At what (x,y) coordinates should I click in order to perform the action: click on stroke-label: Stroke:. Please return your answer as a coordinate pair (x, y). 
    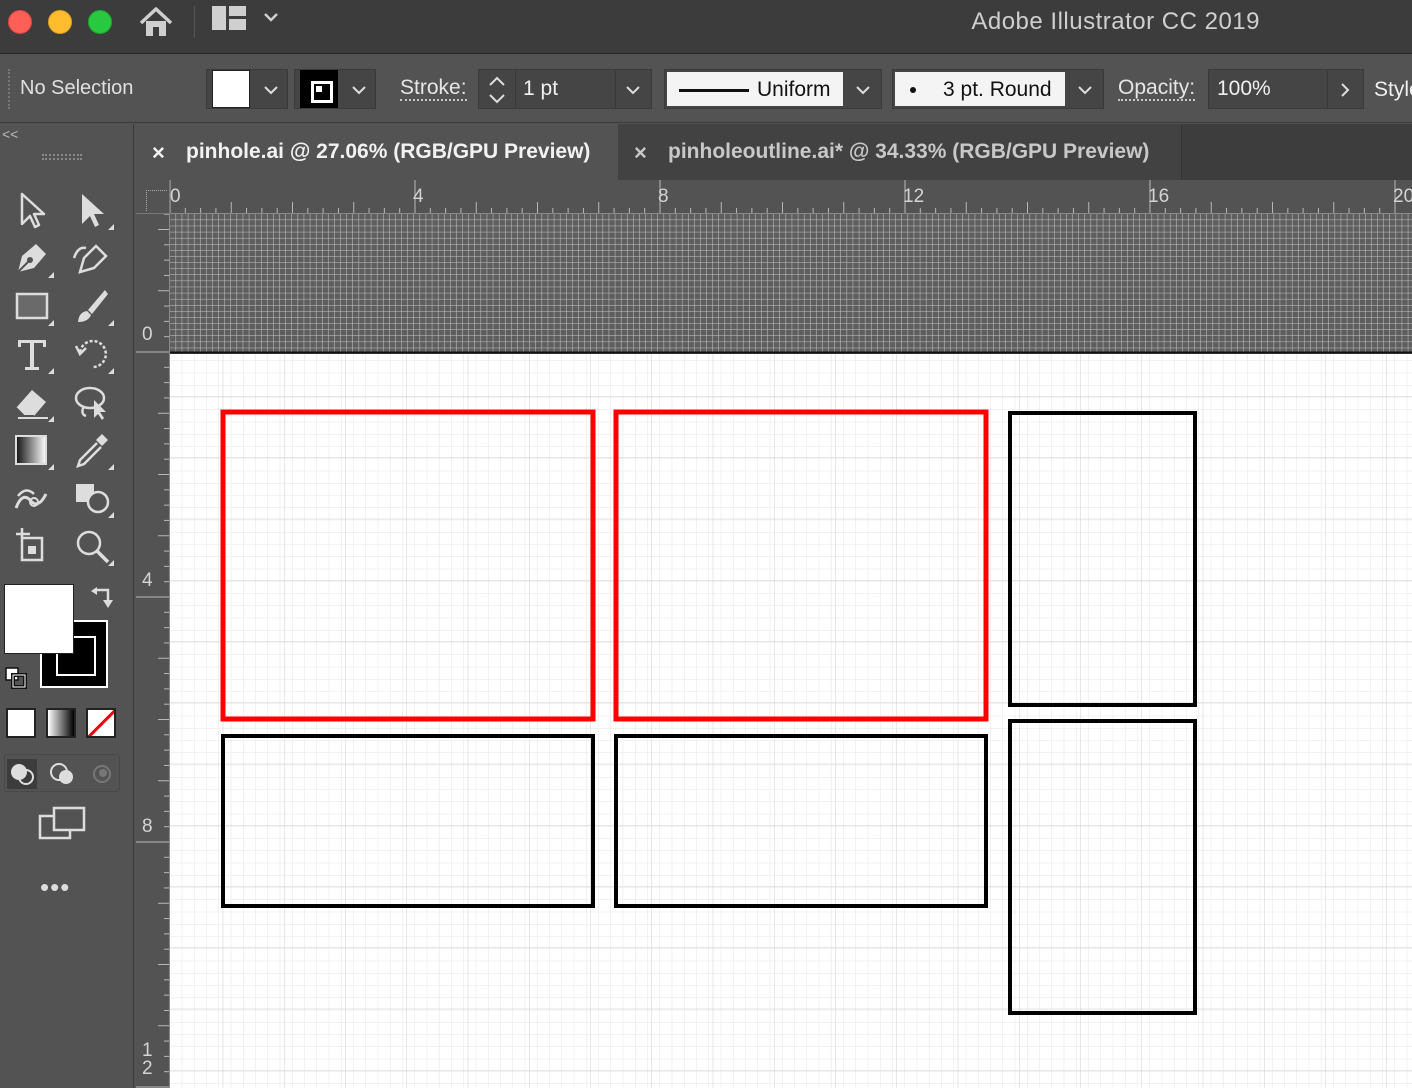
    Looking at the image, I should click on (433, 89).